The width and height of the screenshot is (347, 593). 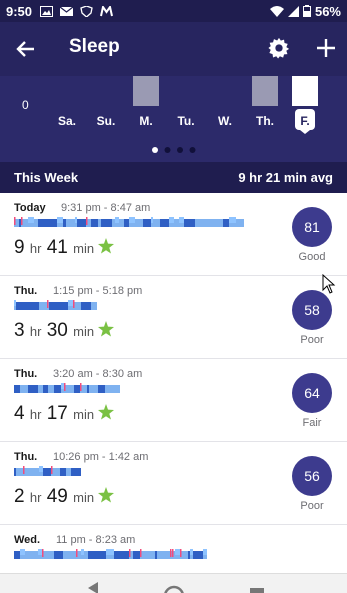 What do you see at coordinates (304, 121) in the screenshot?
I see `day-label-f: F.` at bounding box center [304, 121].